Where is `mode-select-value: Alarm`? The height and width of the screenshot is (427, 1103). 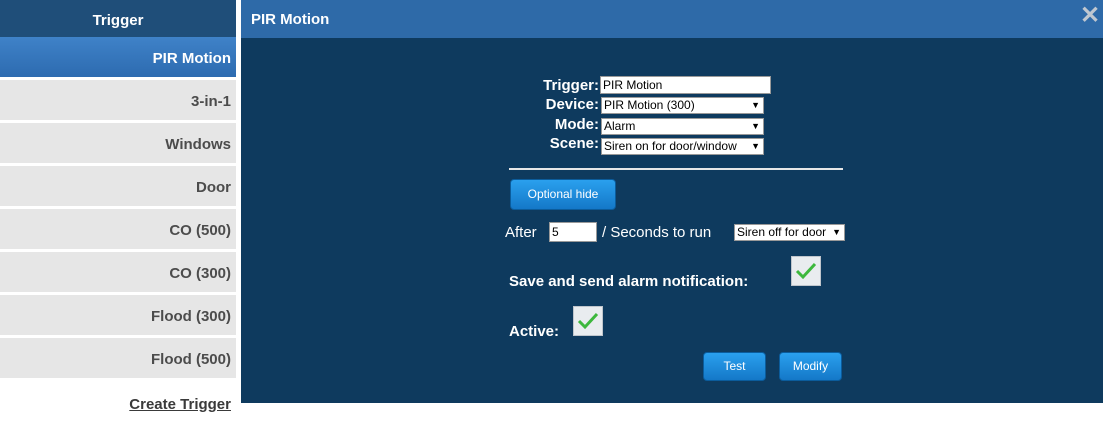 mode-select-value: Alarm is located at coordinates (620, 126).